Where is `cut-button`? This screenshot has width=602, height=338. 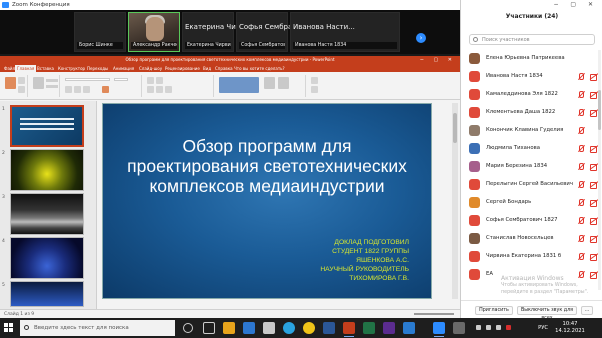
cut-button is located at coordinates (21, 80).